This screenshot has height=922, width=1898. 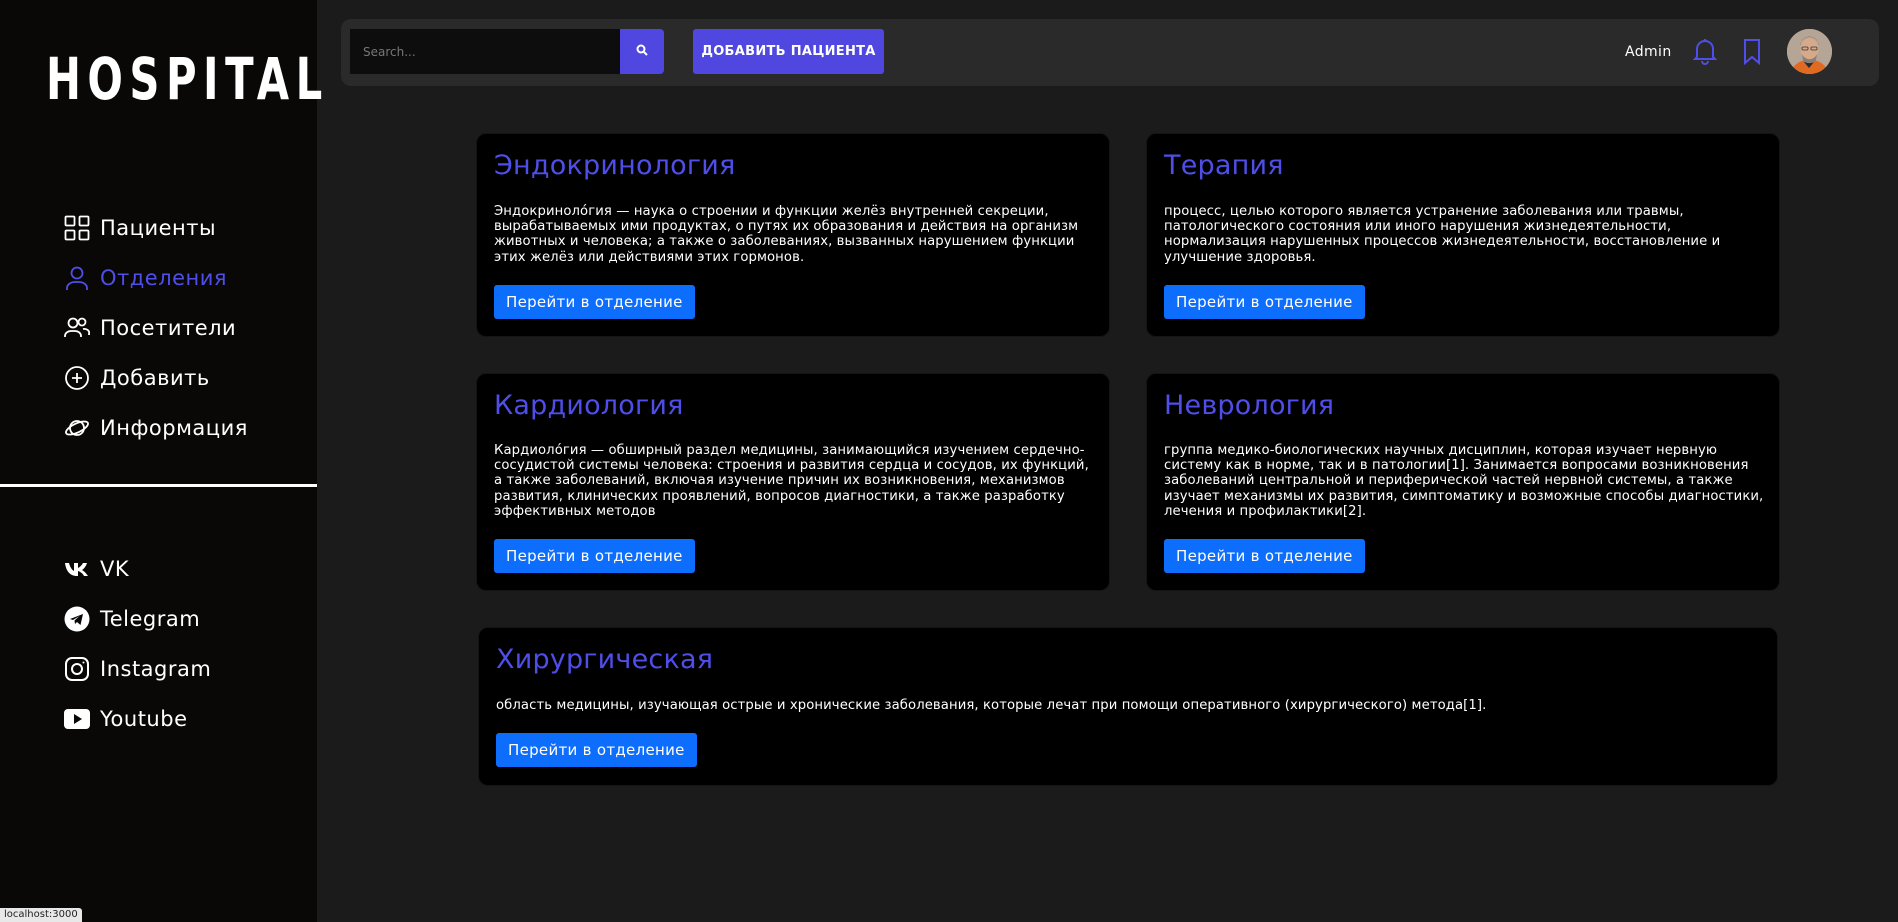 I want to click on search-input, so click(x=485, y=51).